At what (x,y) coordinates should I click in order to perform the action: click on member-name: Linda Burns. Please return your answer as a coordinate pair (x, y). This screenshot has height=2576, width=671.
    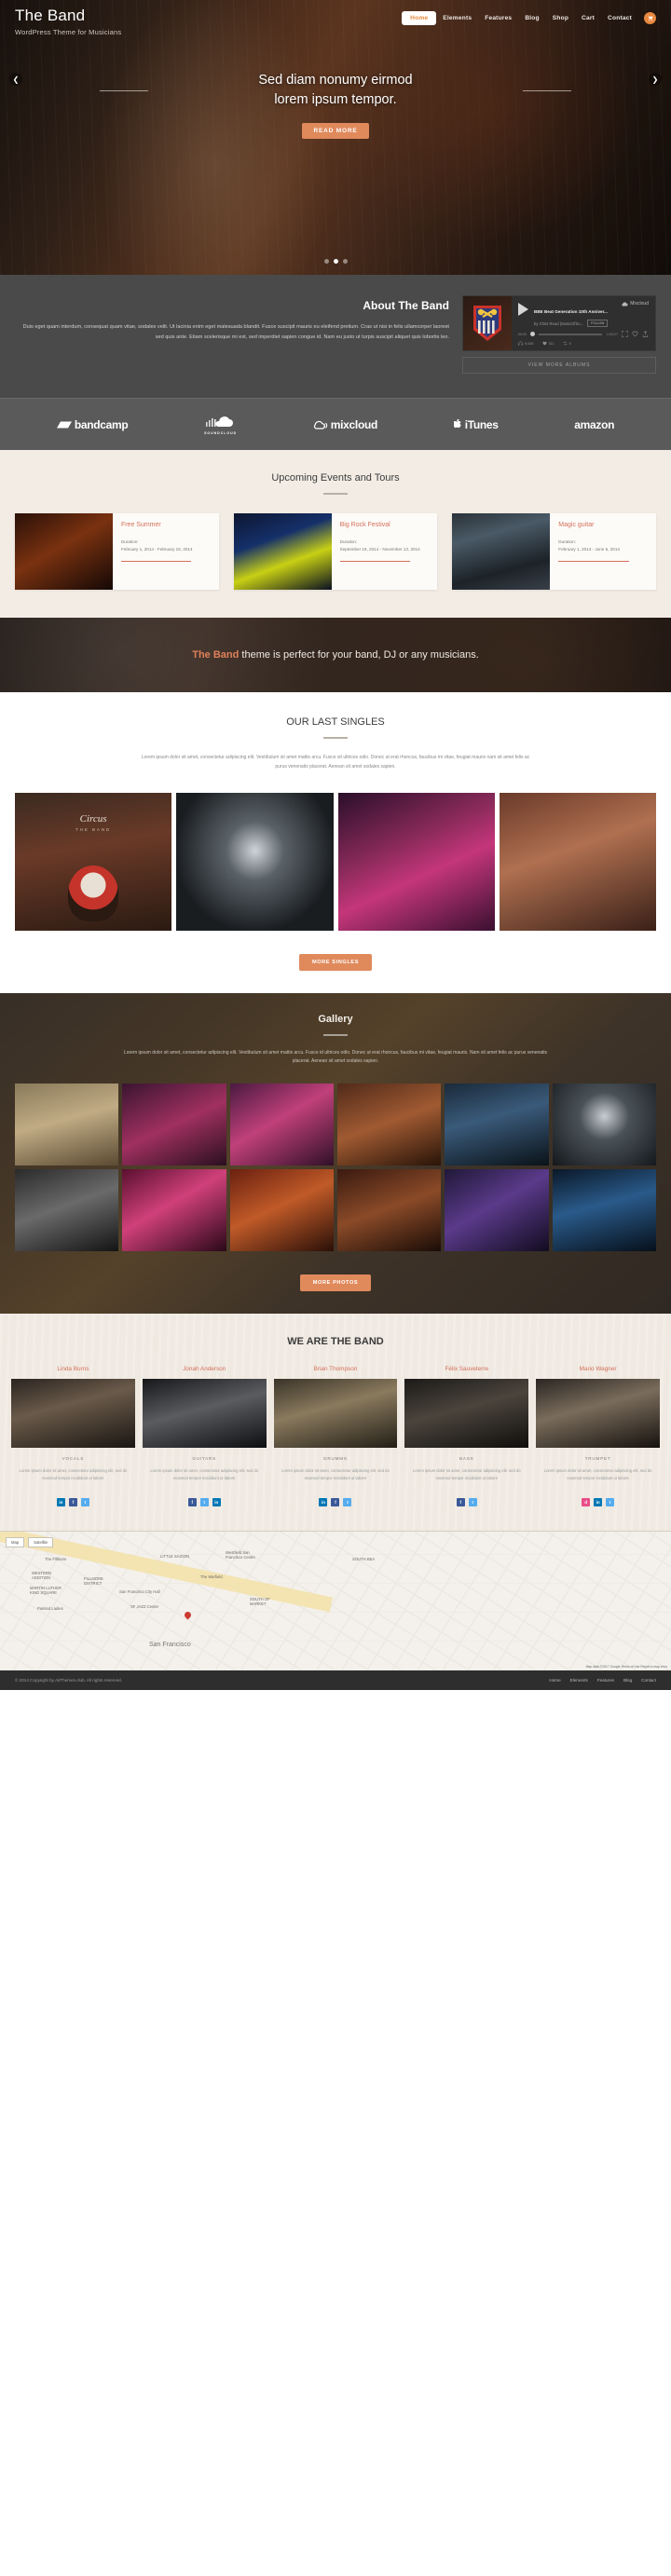
    Looking at the image, I should click on (73, 1369).